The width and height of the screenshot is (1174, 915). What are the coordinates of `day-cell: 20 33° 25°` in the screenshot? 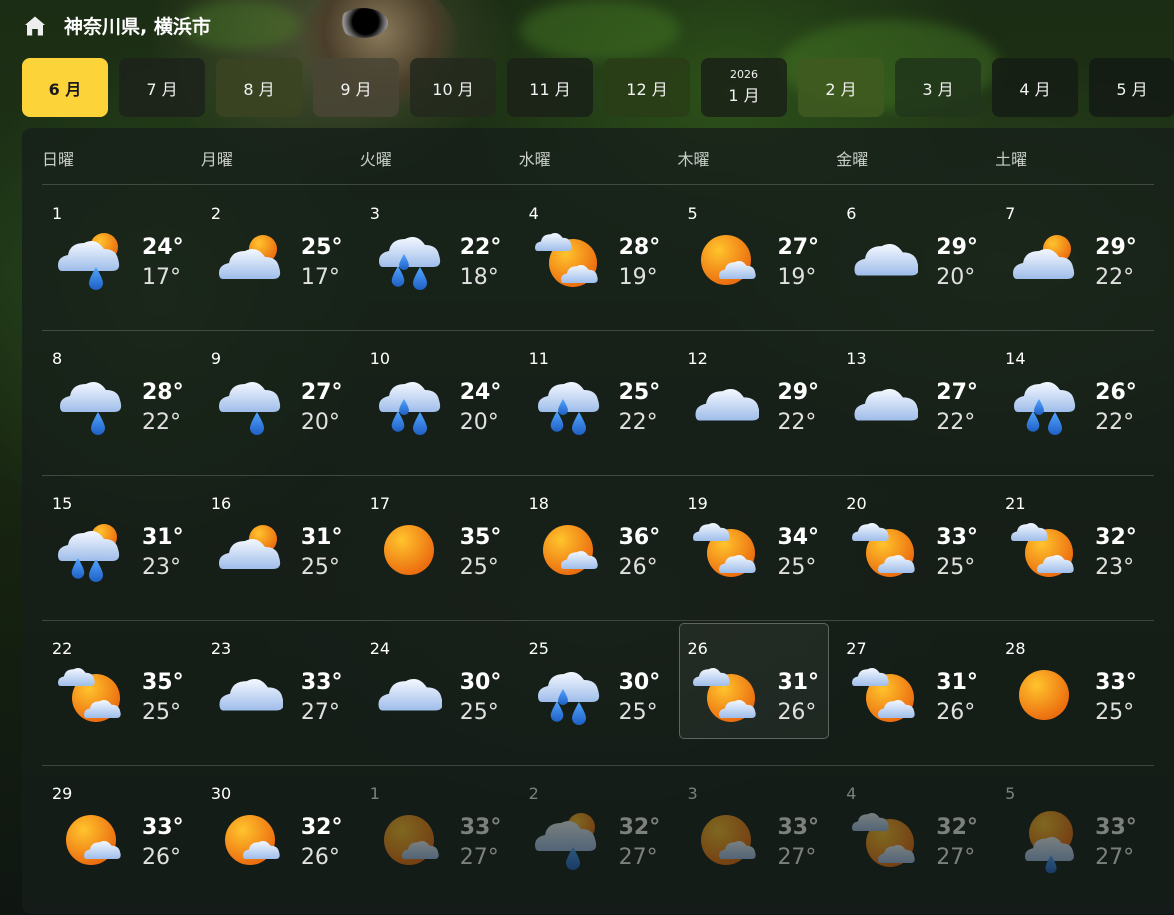 It's located at (915, 547).